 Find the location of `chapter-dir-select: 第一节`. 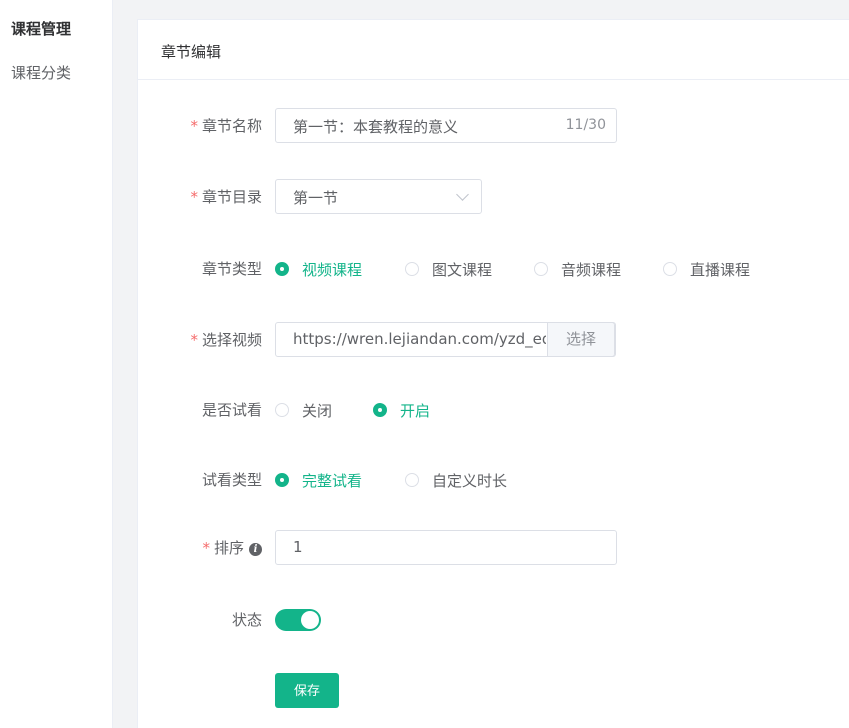

chapter-dir-select: 第一节 is located at coordinates (378, 196).